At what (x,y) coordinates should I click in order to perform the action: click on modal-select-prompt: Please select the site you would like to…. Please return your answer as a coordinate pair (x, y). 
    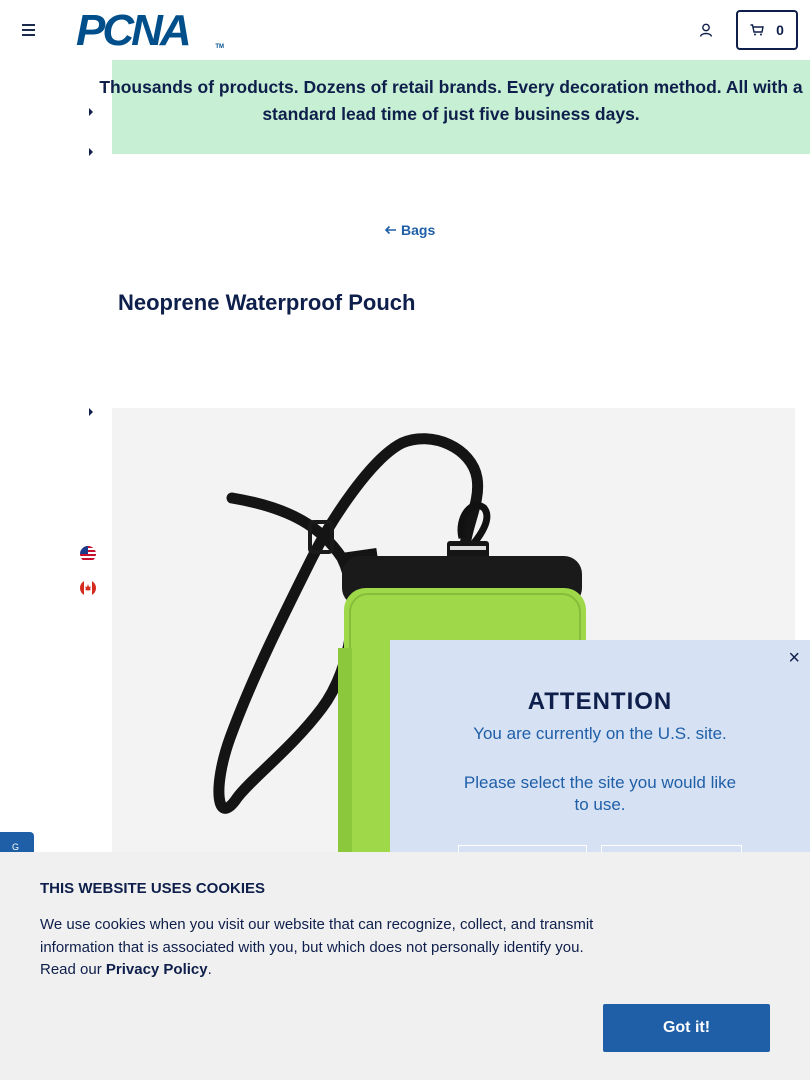
    Looking at the image, I should click on (600, 793).